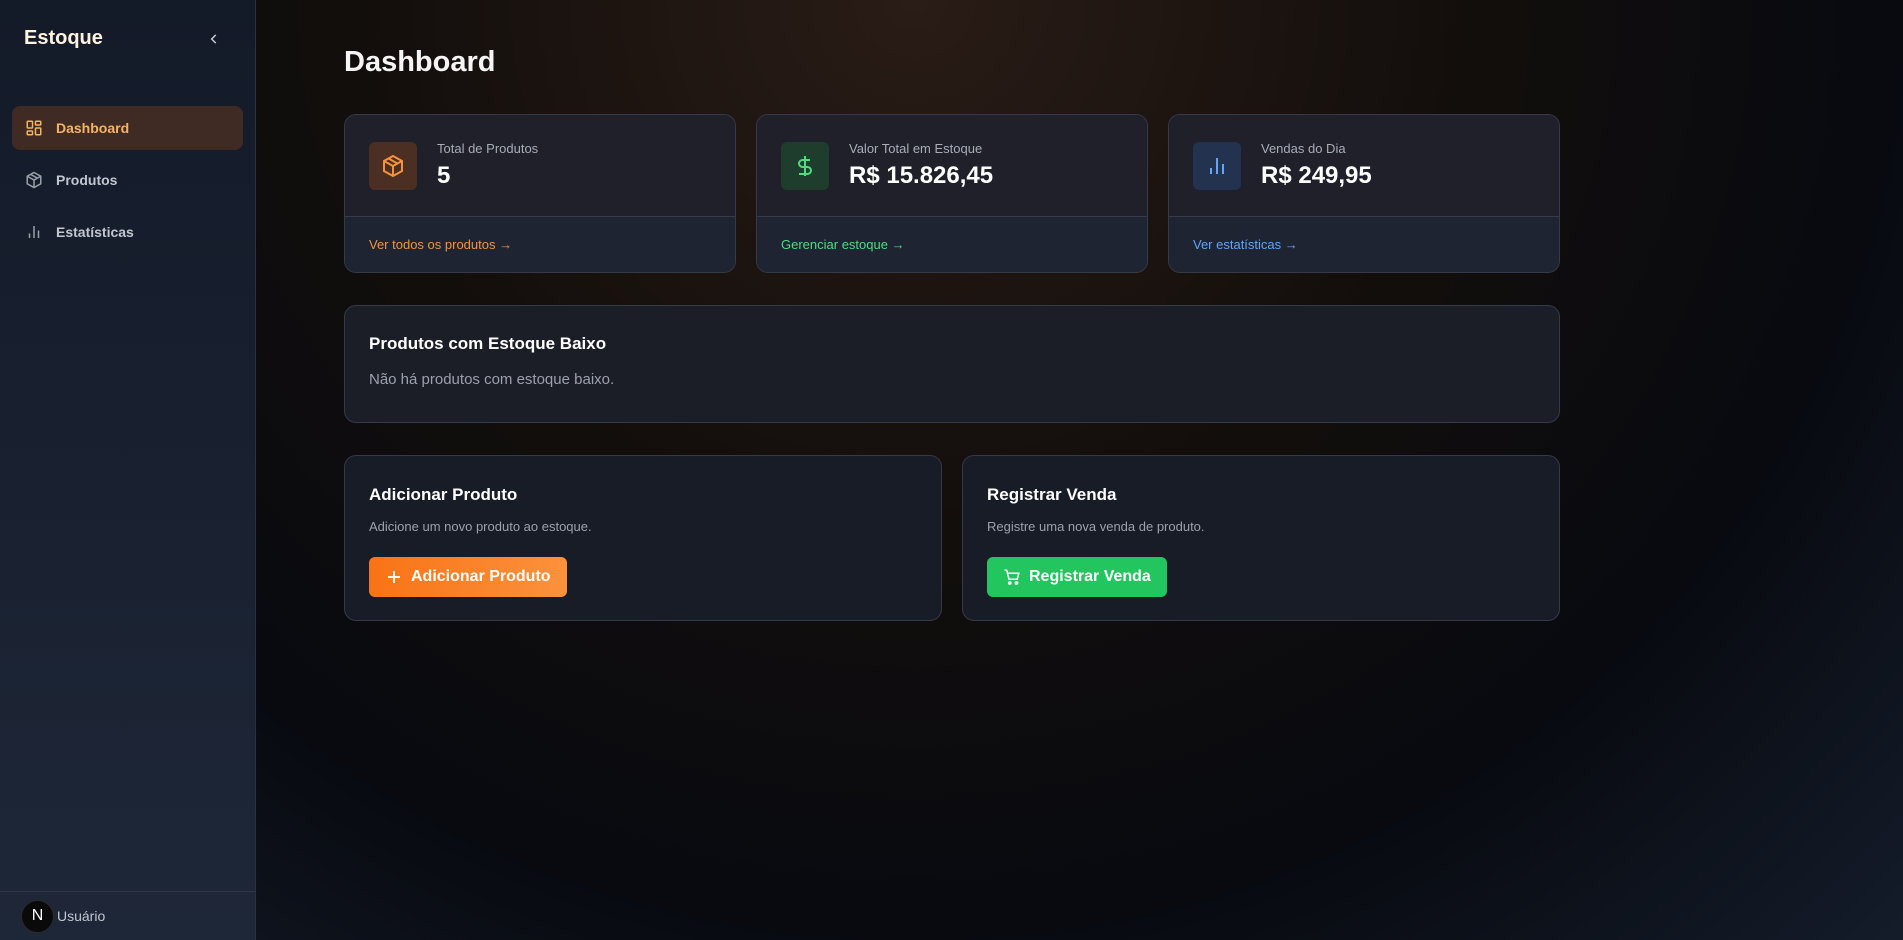 This screenshot has height=940, width=1903. I want to click on avatar: N, so click(37, 916).